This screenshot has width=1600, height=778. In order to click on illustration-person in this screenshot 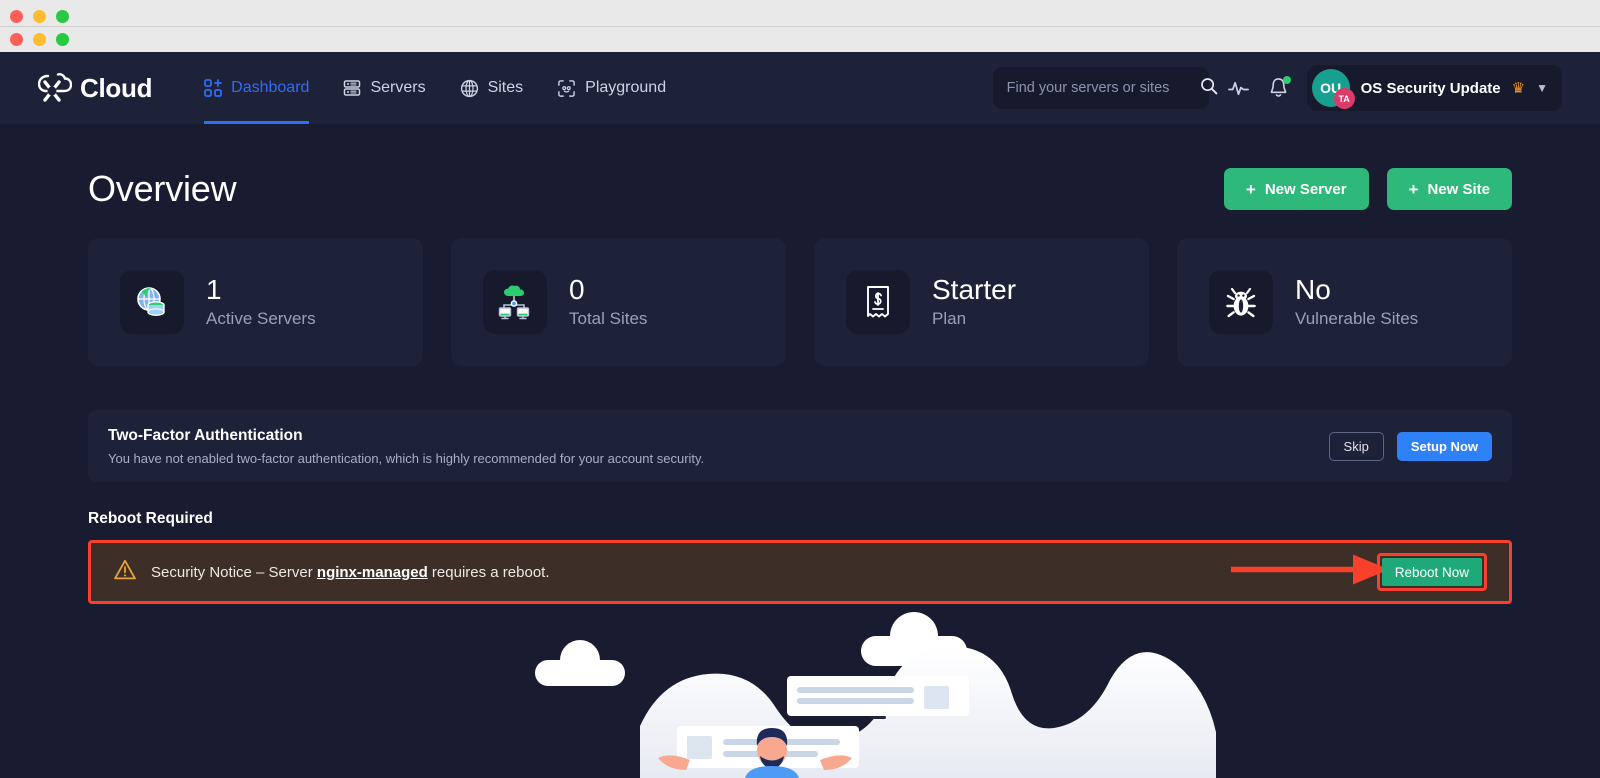, I will do `click(755, 753)`.